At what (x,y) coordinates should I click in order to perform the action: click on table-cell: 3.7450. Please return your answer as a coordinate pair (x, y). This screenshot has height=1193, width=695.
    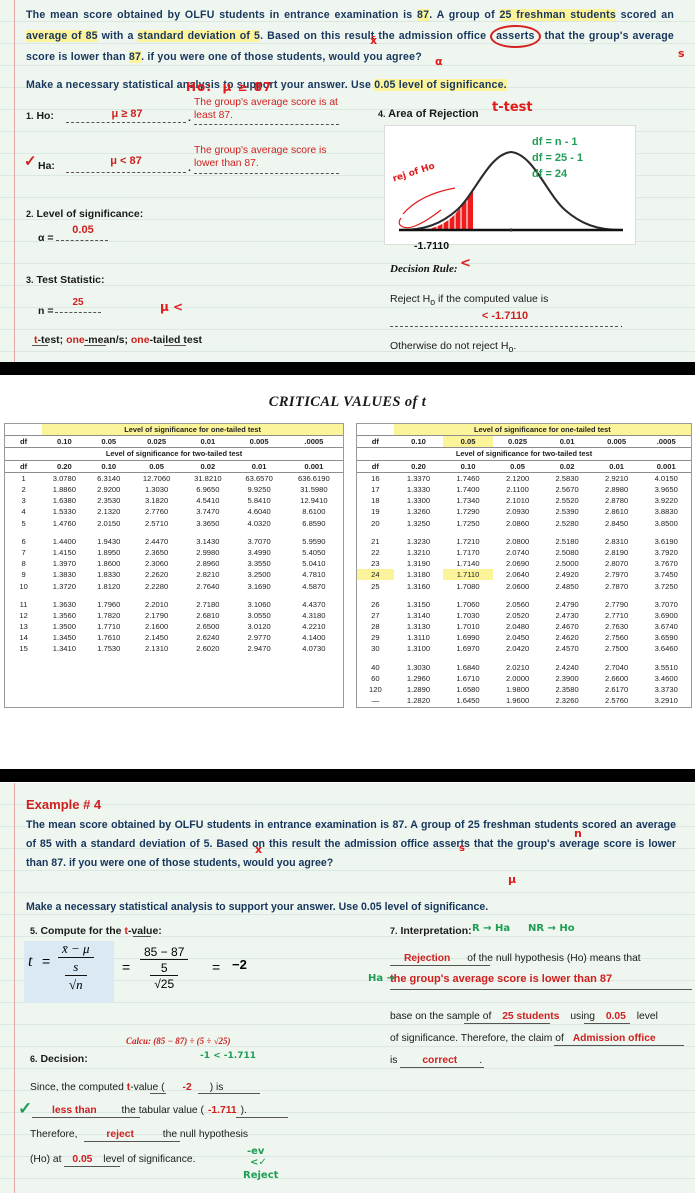
    Looking at the image, I should click on (666, 575).